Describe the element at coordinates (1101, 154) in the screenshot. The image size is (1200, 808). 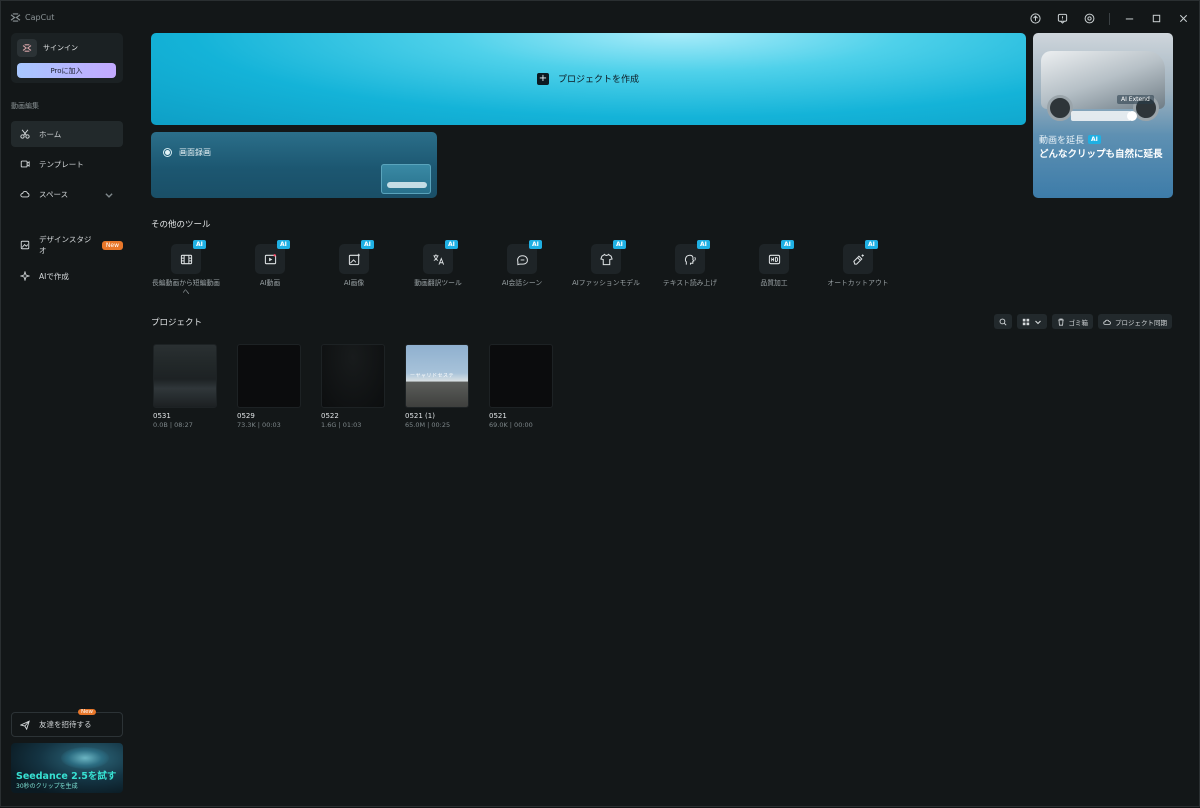
I see `ai-extend-subtitle: どんなクリップも自然に延長` at that location.